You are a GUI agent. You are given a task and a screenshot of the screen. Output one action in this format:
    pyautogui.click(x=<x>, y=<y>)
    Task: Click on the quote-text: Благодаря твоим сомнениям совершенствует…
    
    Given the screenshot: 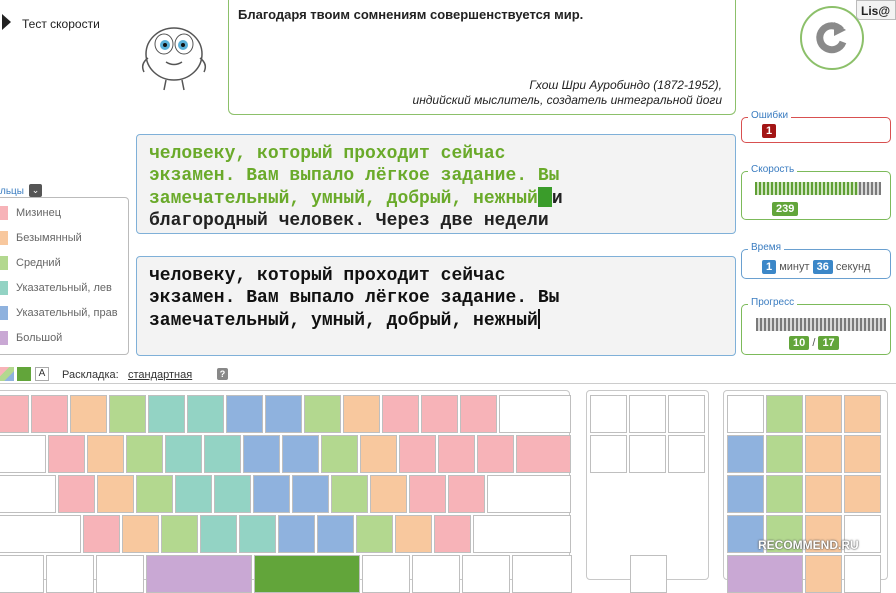 What is the action you would take?
    pyautogui.click(x=411, y=14)
    